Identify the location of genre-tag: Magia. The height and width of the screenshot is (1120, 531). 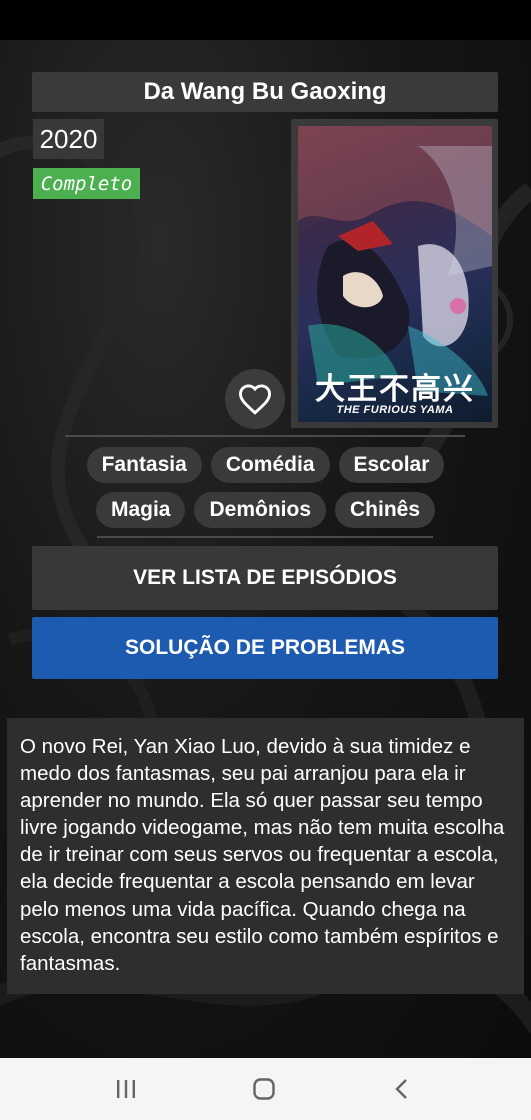
(140, 510).